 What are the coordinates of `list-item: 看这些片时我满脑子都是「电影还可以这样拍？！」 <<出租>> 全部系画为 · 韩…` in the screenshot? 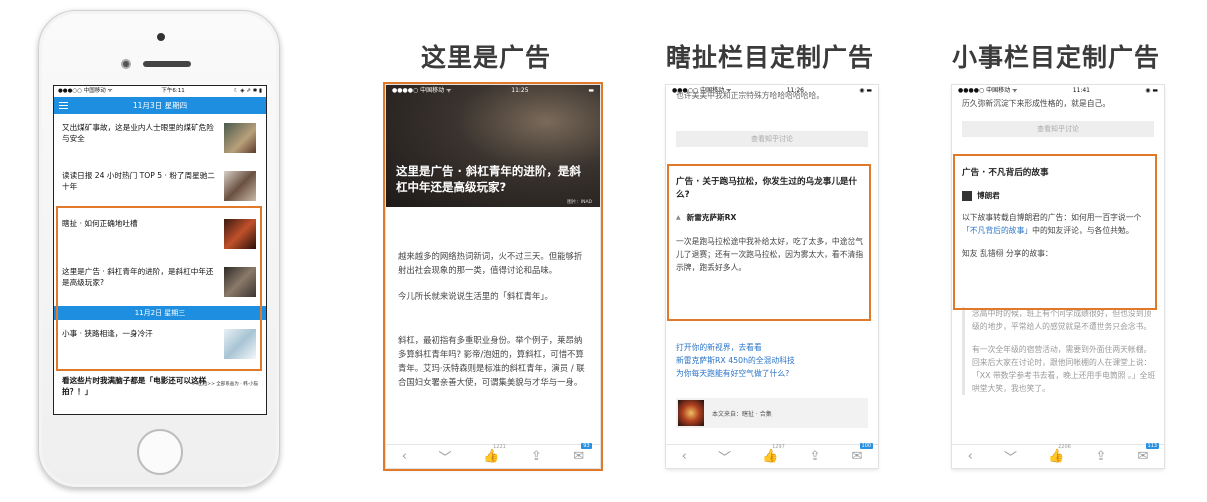 It's located at (160, 382).